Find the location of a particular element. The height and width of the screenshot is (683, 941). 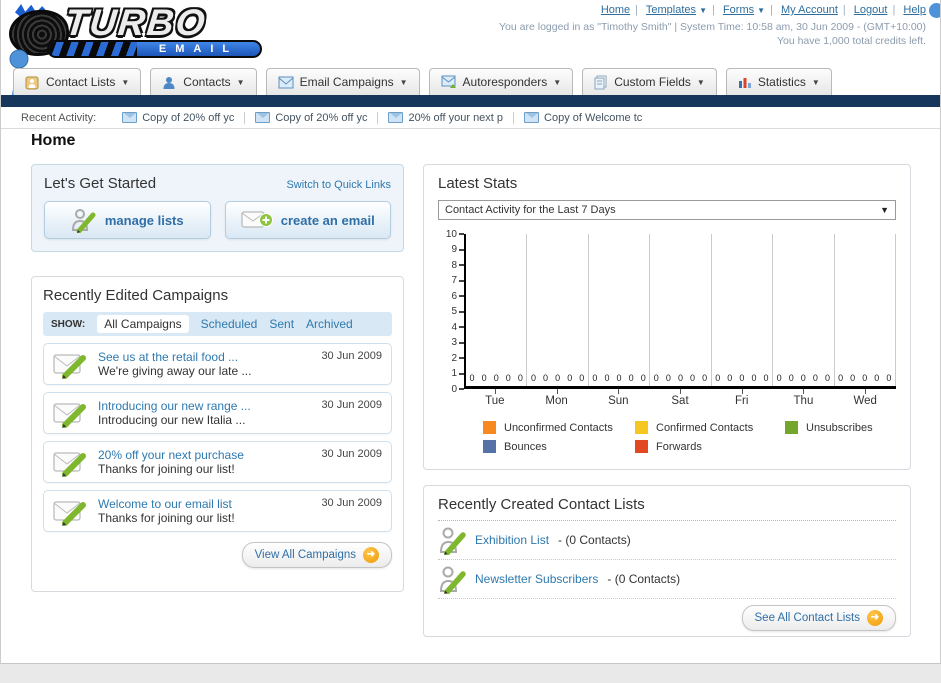

nav-link-forms: Forms is located at coordinates (738, 10).